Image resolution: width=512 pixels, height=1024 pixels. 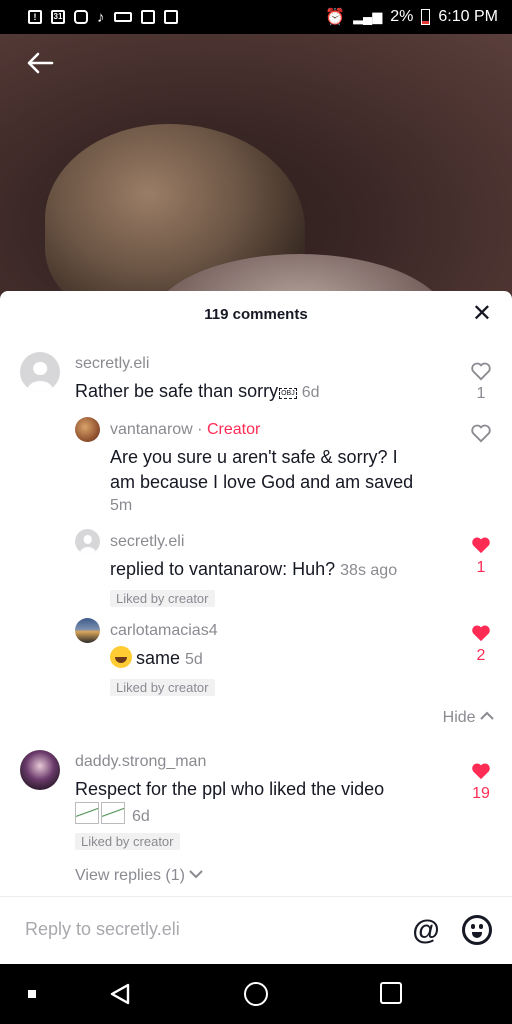 I want to click on reply-body: same, so click(x=158, y=658).